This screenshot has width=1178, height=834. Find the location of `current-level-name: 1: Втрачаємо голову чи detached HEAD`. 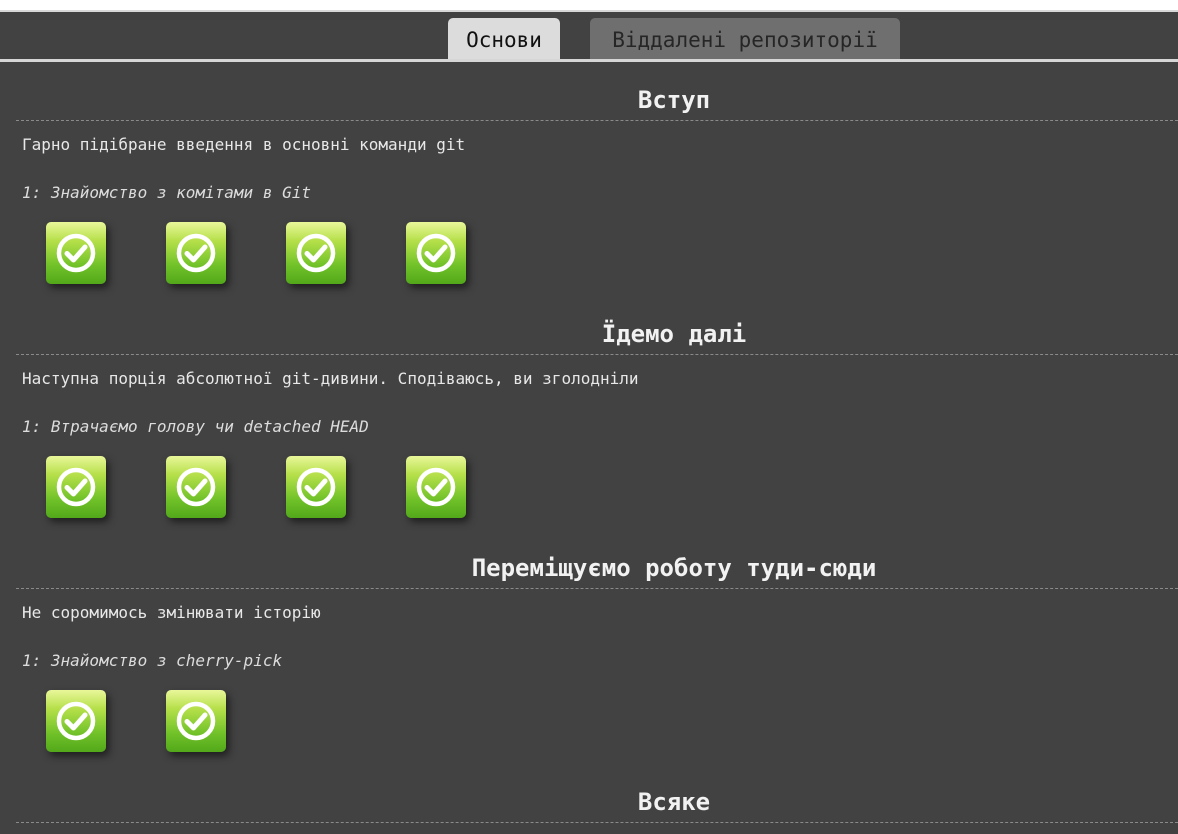

current-level-name: 1: Втрачаємо голову чи detached HEAD is located at coordinates (195, 426).